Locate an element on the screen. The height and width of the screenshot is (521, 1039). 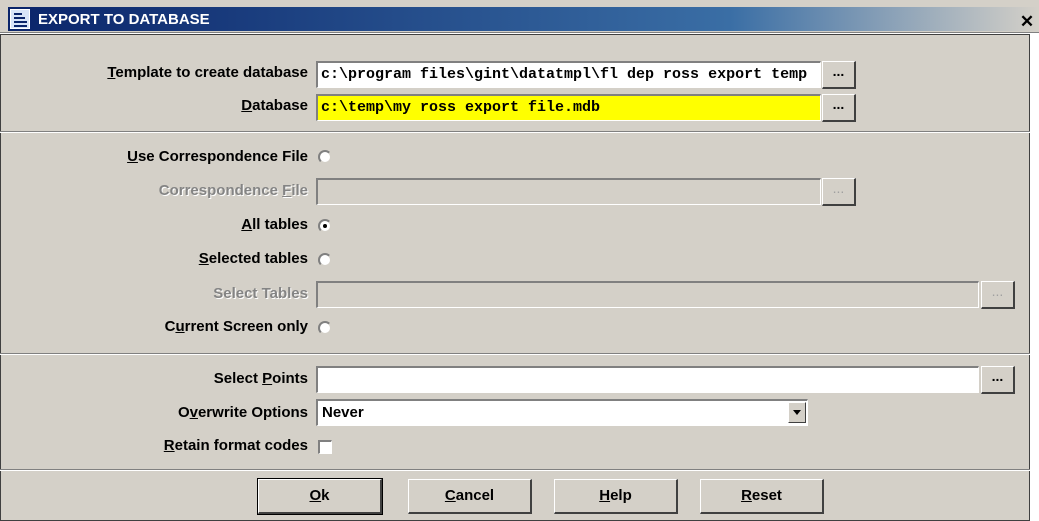
use-correspondence-label: Use Correspondence File is located at coordinates (217, 156).